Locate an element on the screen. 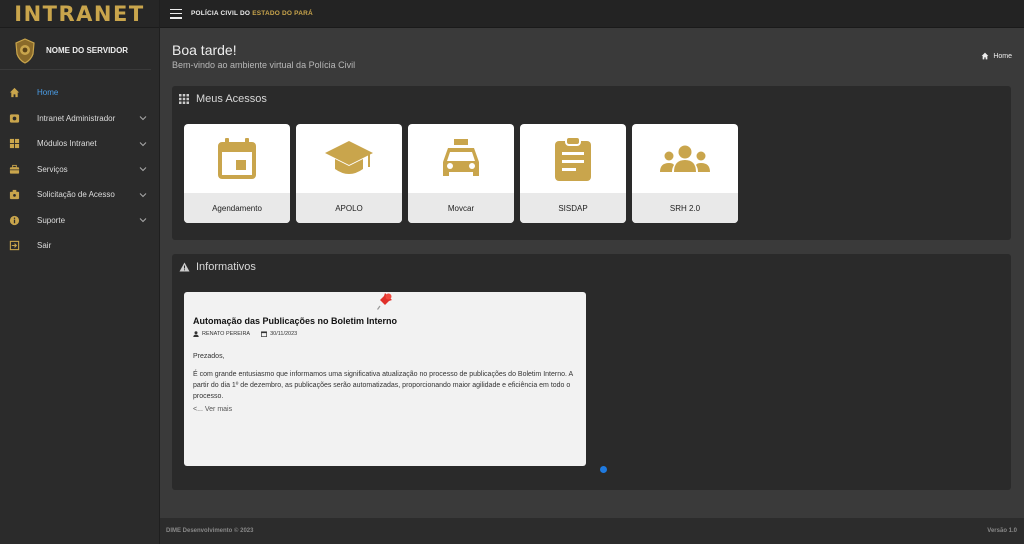  user-icon is located at coordinates (196, 334).